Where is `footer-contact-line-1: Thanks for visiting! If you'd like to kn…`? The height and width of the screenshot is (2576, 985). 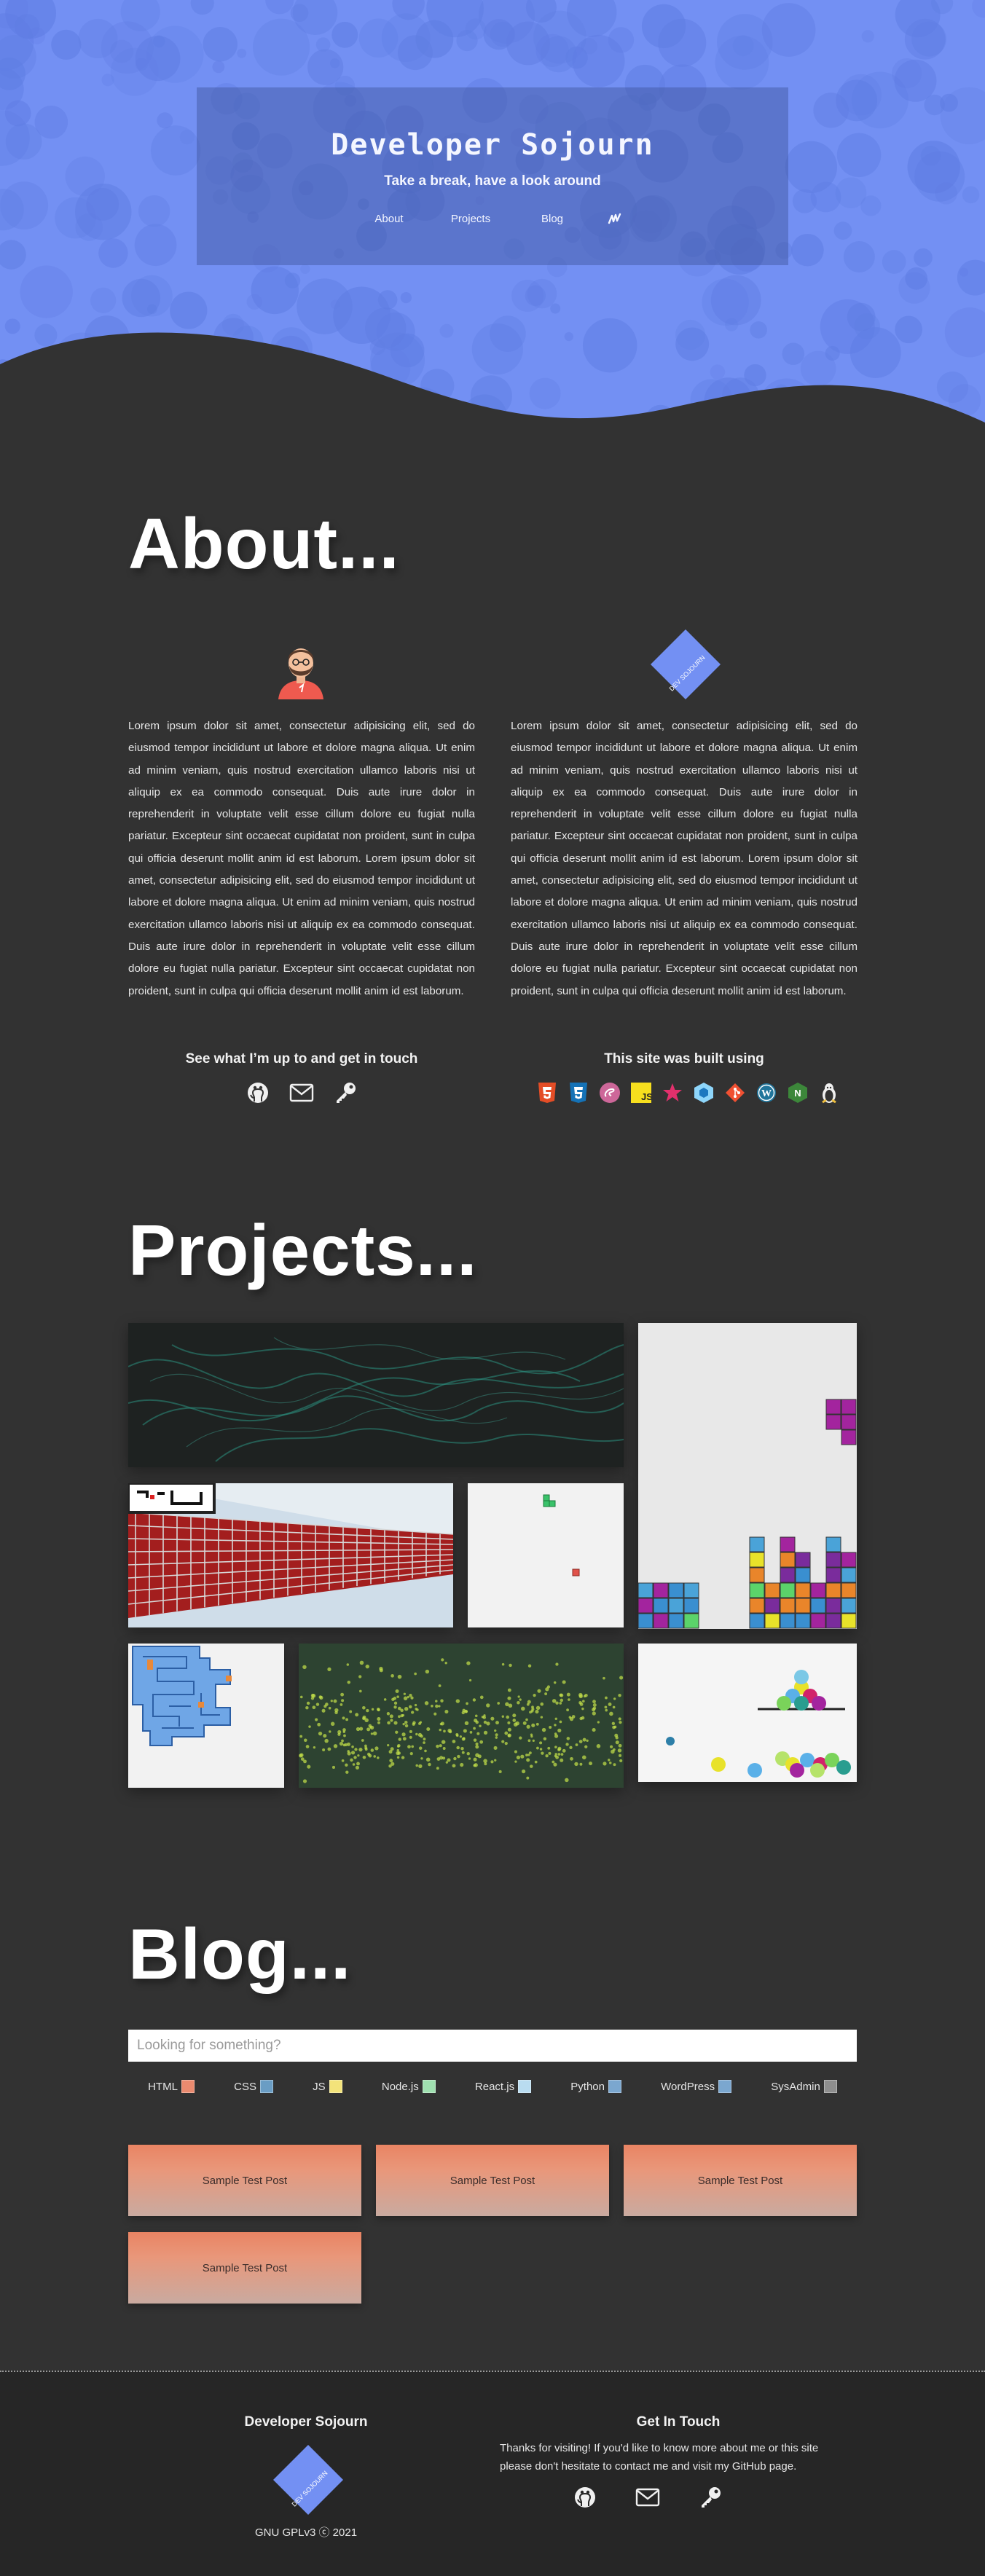
footer-contact-line-1: Thanks for visiting! If you'd like to kn… is located at coordinates (659, 2448).